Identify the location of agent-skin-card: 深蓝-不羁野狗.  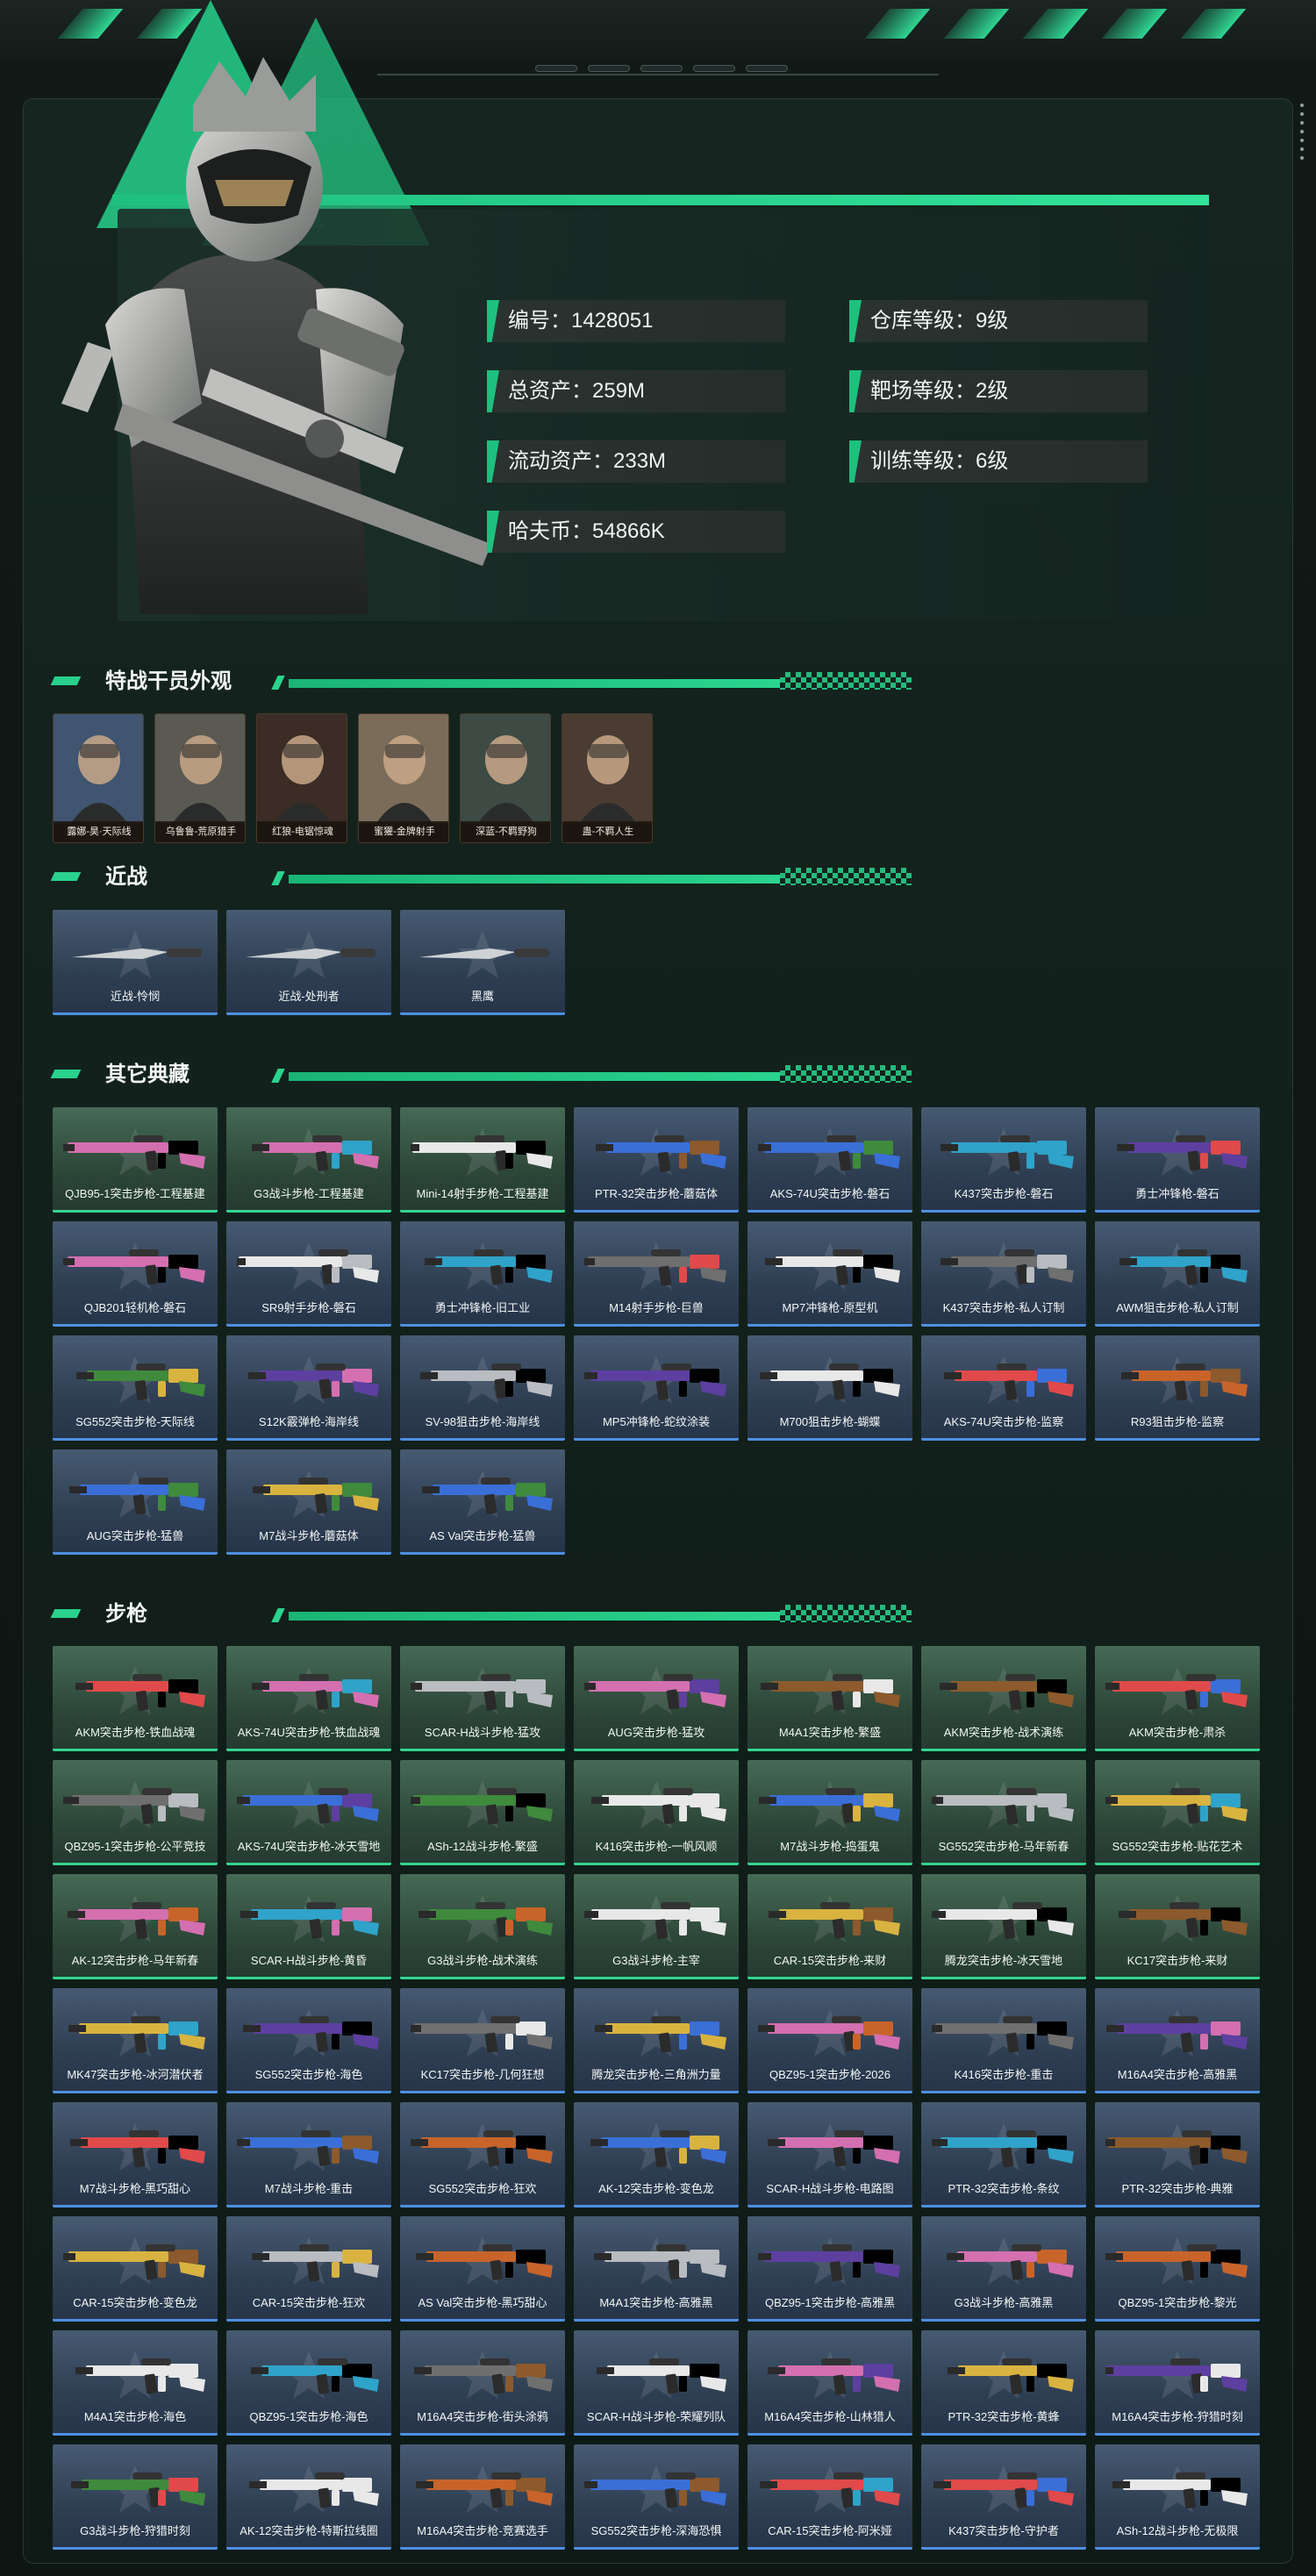
(505, 778).